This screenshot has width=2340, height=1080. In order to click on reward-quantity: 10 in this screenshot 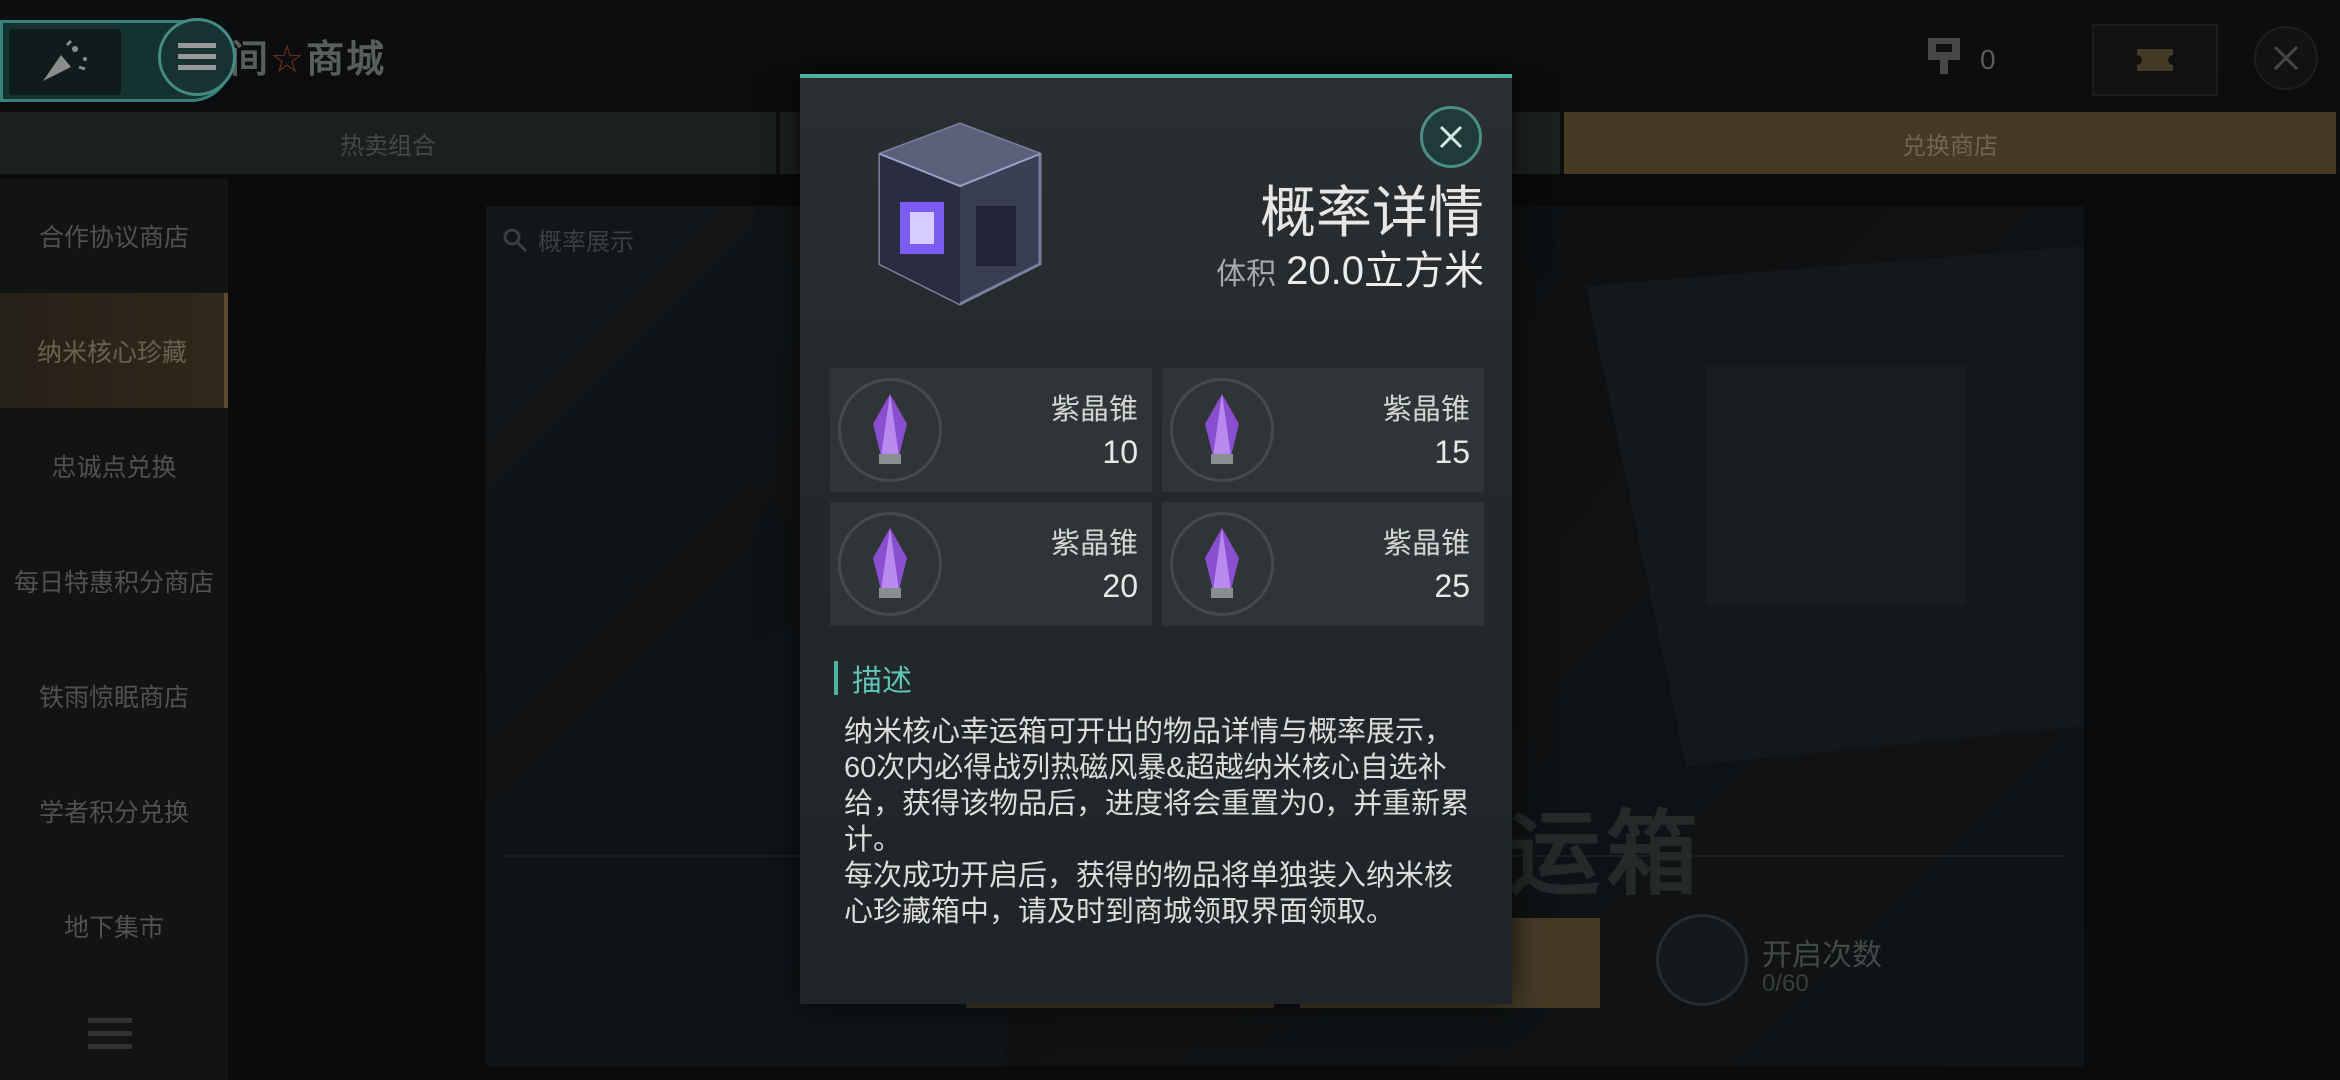, I will do `click(1120, 452)`.